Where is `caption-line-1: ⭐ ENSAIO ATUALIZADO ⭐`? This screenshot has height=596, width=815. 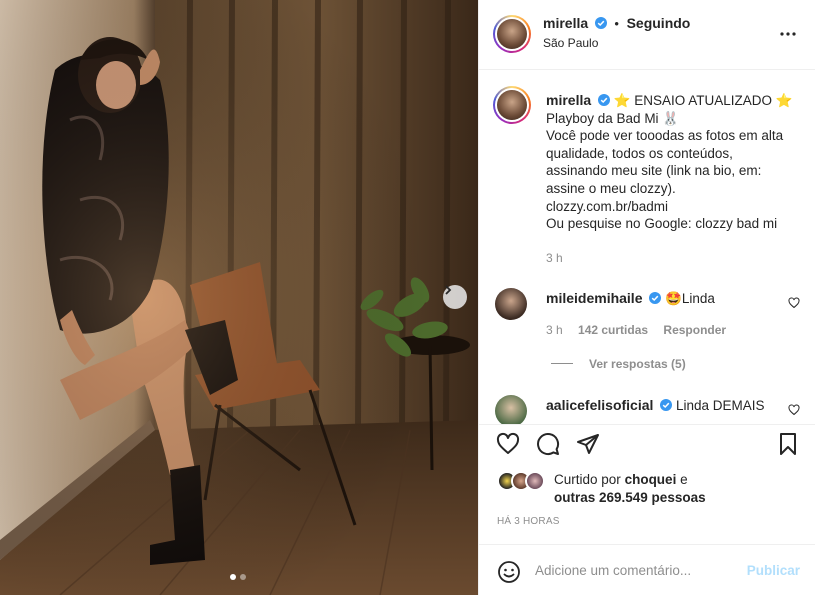 caption-line-1: ⭐ ENSAIO ATUALIZADO ⭐ is located at coordinates (703, 100).